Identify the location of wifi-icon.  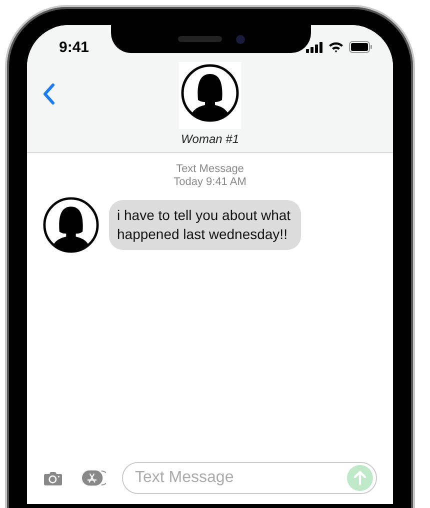
(336, 47).